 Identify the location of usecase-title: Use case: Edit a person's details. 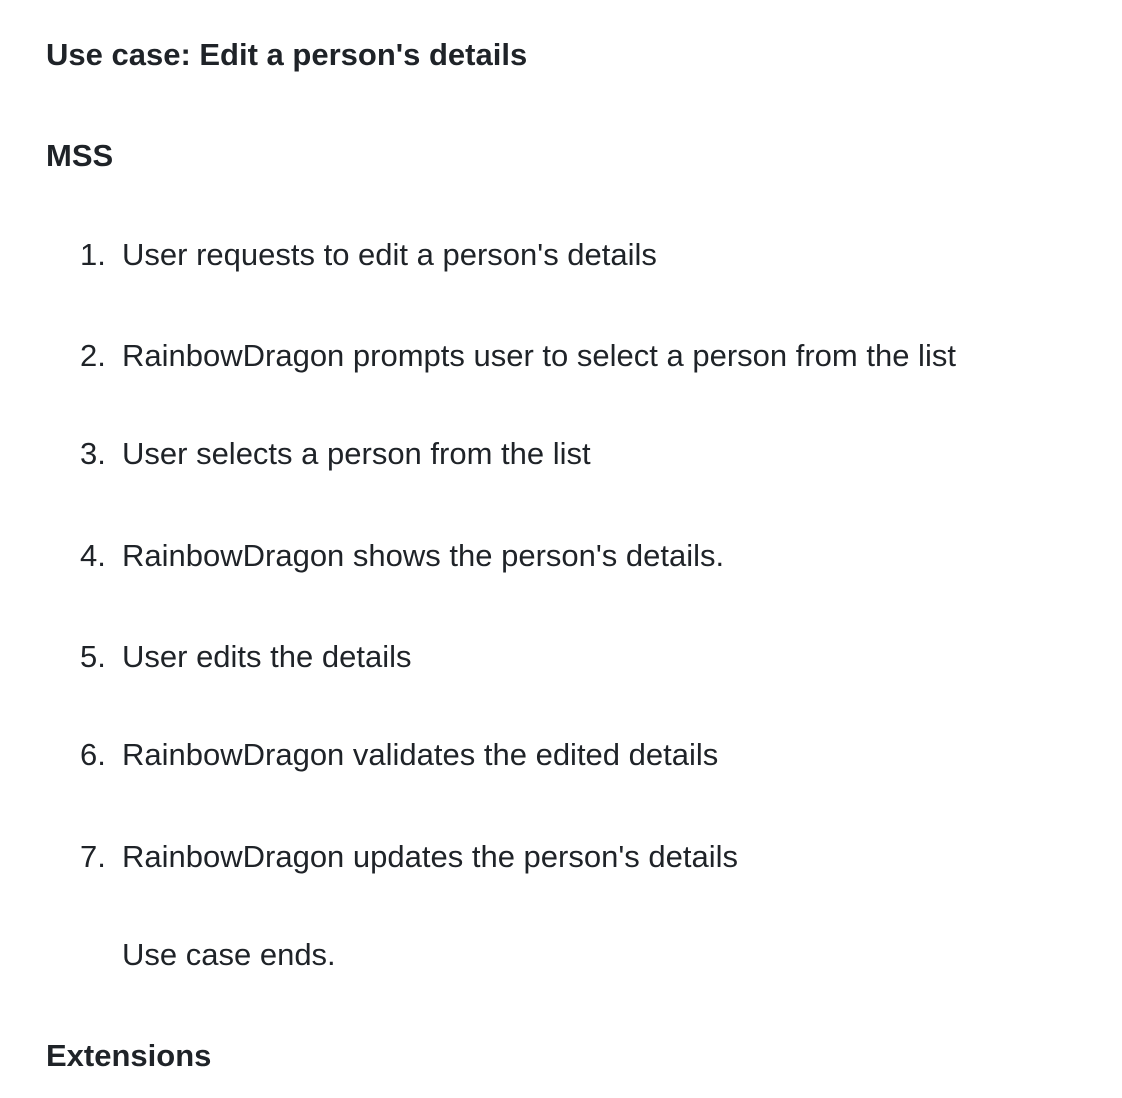
(287, 54).